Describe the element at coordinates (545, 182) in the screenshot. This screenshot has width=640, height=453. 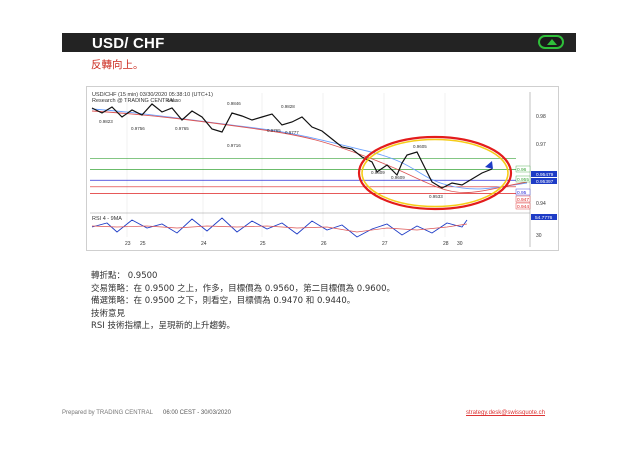
I see `current-price: 0.95397` at that location.